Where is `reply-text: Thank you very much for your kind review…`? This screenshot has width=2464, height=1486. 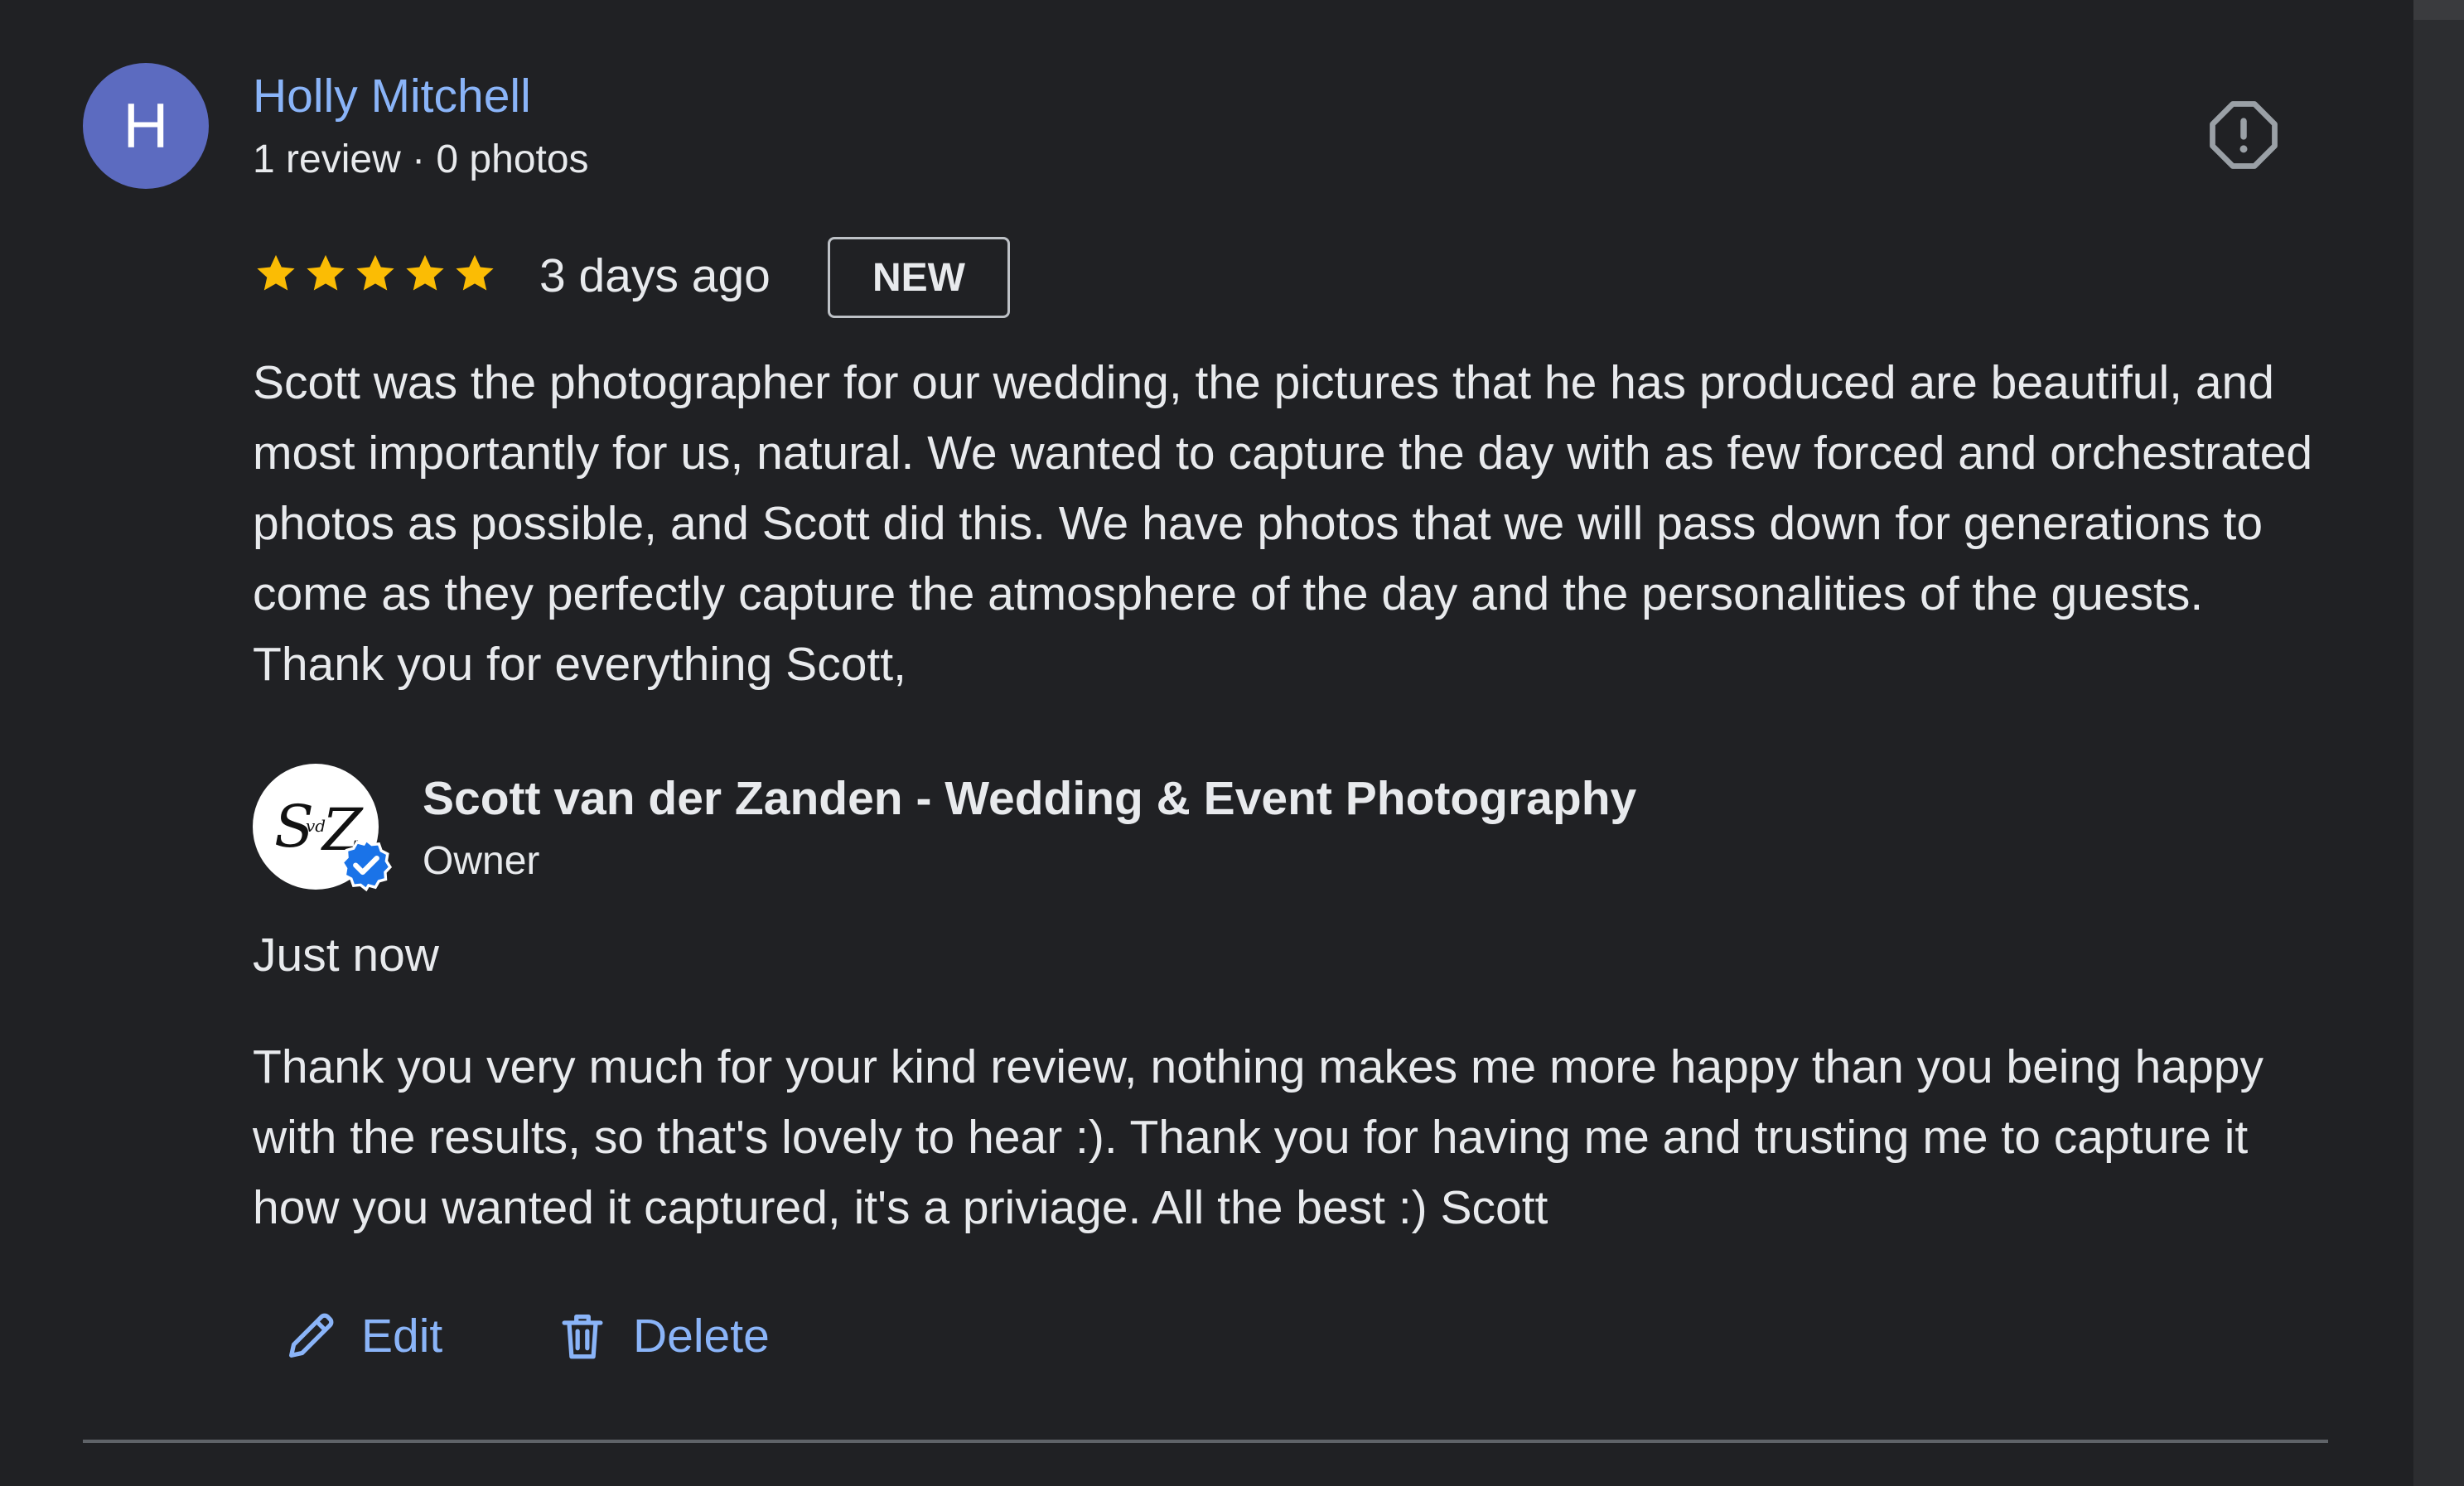 reply-text: Thank you very much for your kind review… is located at coordinates (1258, 1137).